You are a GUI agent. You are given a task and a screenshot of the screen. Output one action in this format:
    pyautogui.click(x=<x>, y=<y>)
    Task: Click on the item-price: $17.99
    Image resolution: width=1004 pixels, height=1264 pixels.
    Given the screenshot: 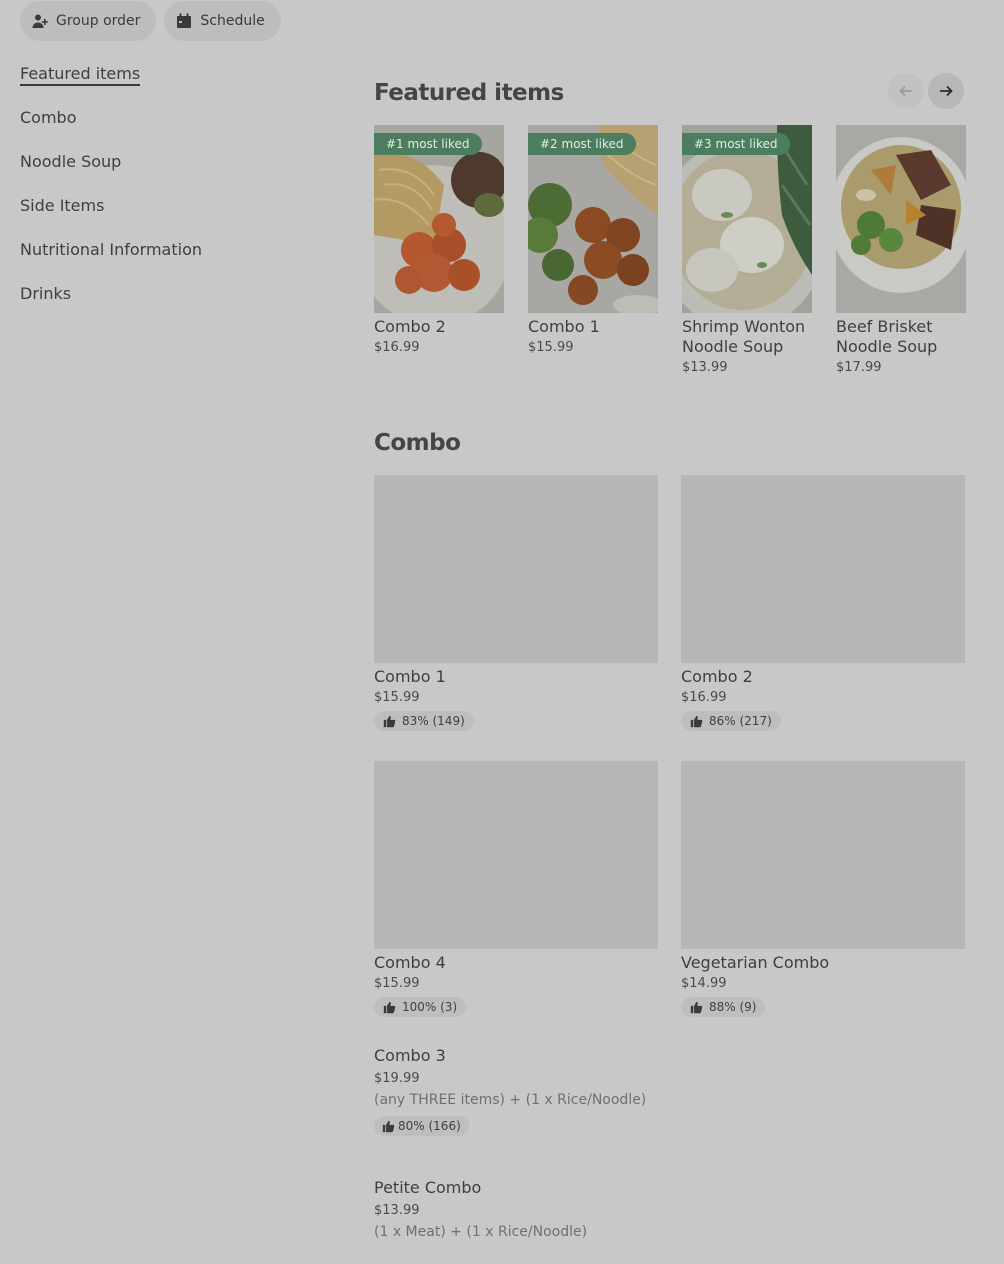 What is the action you would take?
    pyautogui.click(x=859, y=367)
    